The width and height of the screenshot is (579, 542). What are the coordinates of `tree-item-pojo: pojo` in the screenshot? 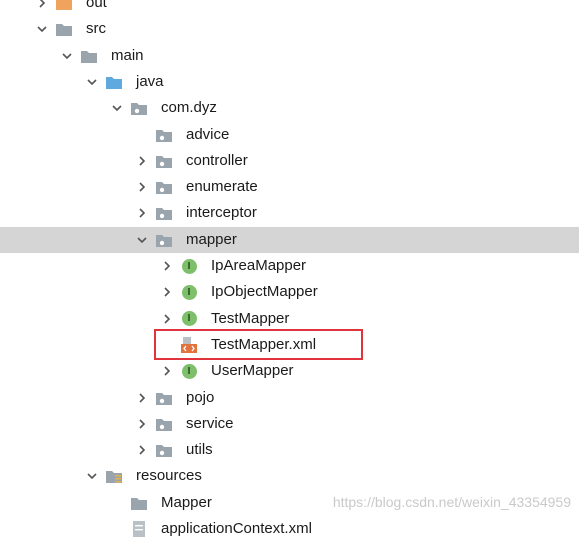 It's located at (289, 398).